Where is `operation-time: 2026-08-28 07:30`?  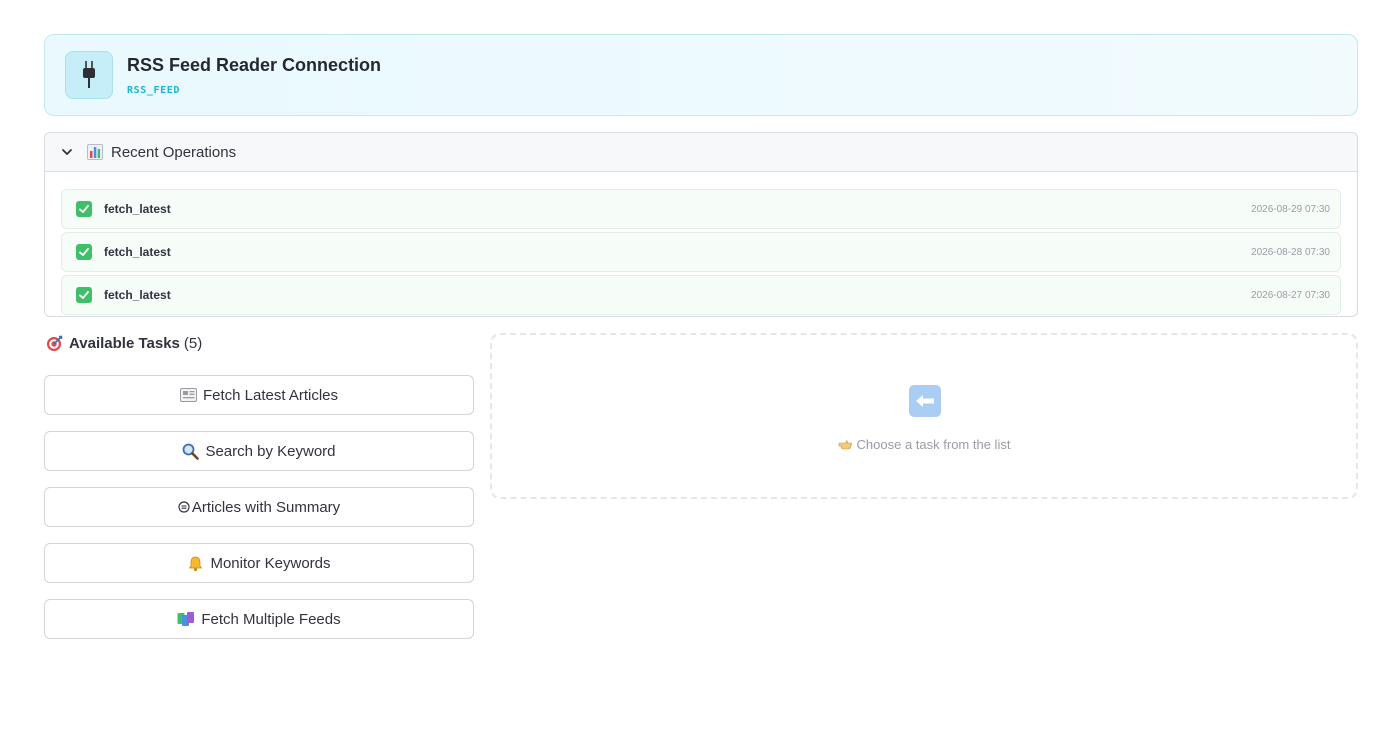 operation-time: 2026-08-28 07:30 is located at coordinates (1290, 252).